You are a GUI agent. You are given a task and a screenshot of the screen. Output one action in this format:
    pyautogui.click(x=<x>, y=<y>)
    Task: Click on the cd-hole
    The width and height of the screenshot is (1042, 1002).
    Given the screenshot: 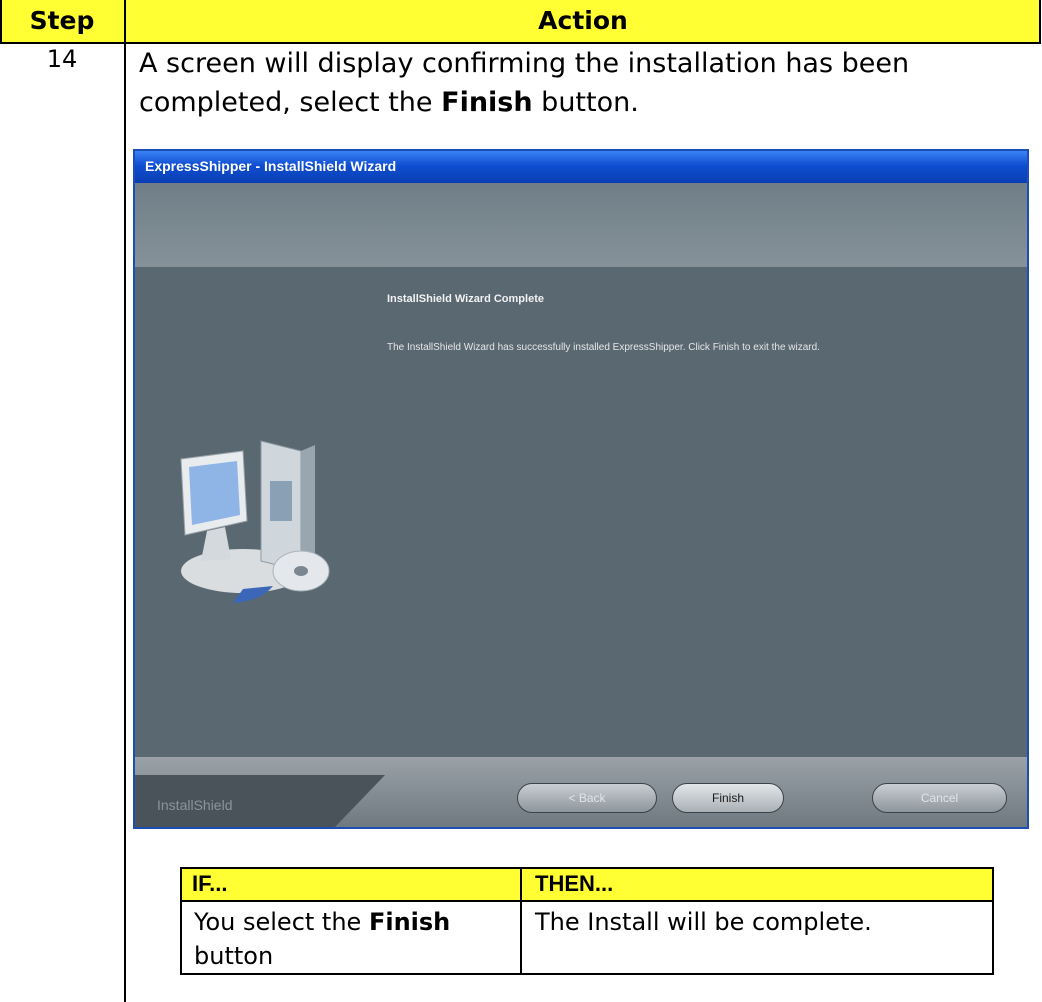 What is the action you would take?
    pyautogui.click(x=301, y=571)
    